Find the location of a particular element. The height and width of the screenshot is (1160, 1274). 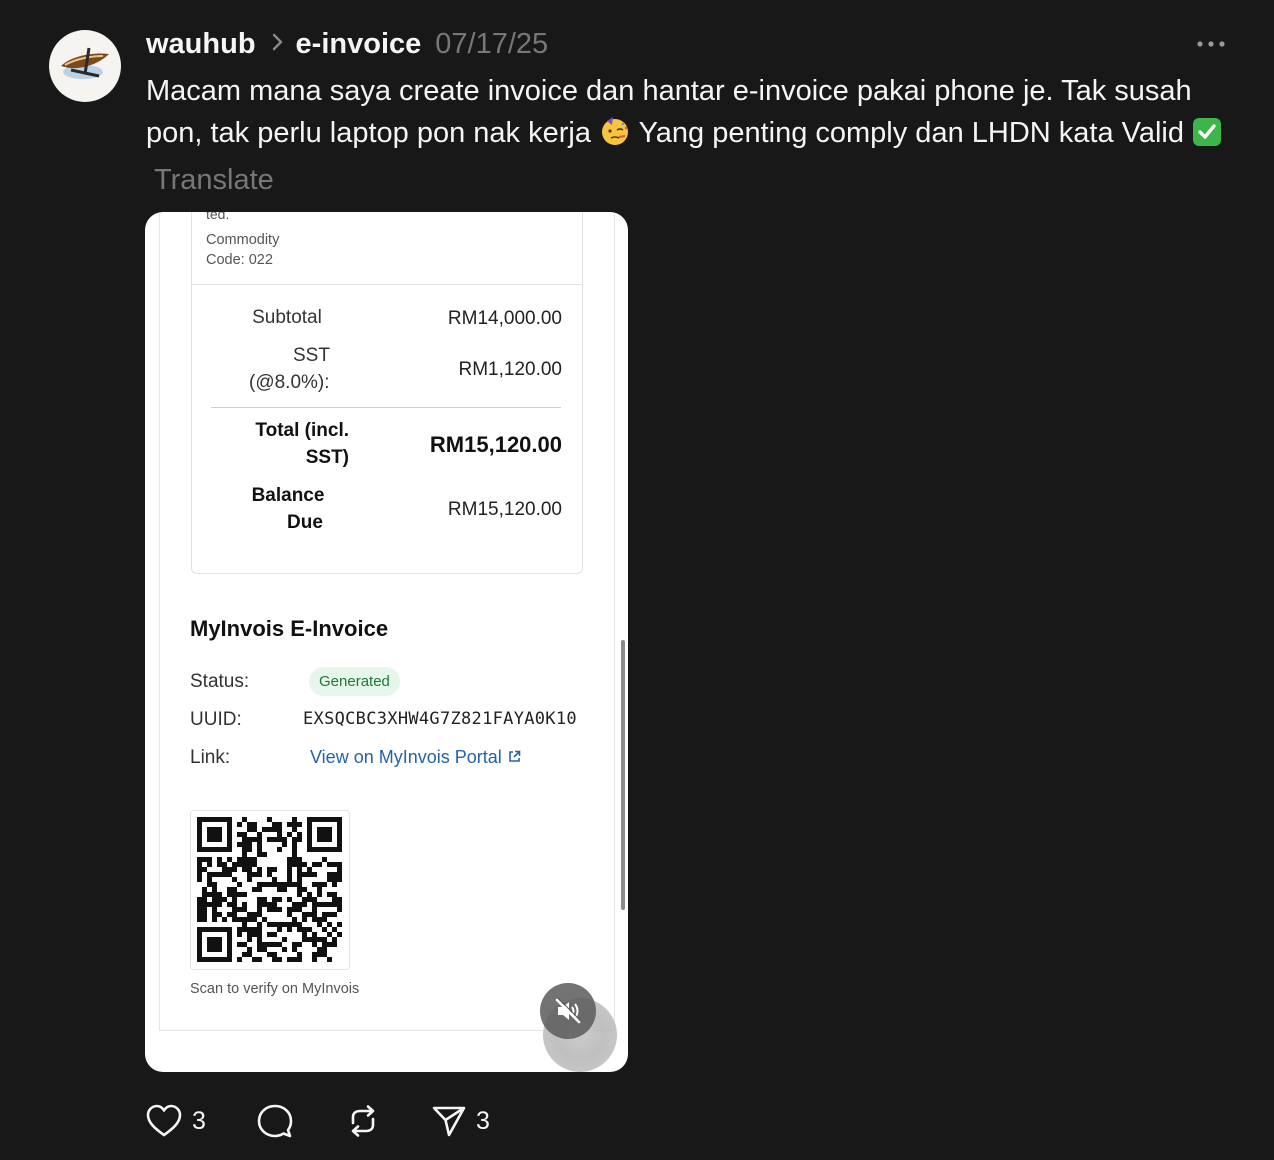

balance-due-value: RM15,120.00 is located at coordinates (504, 509).